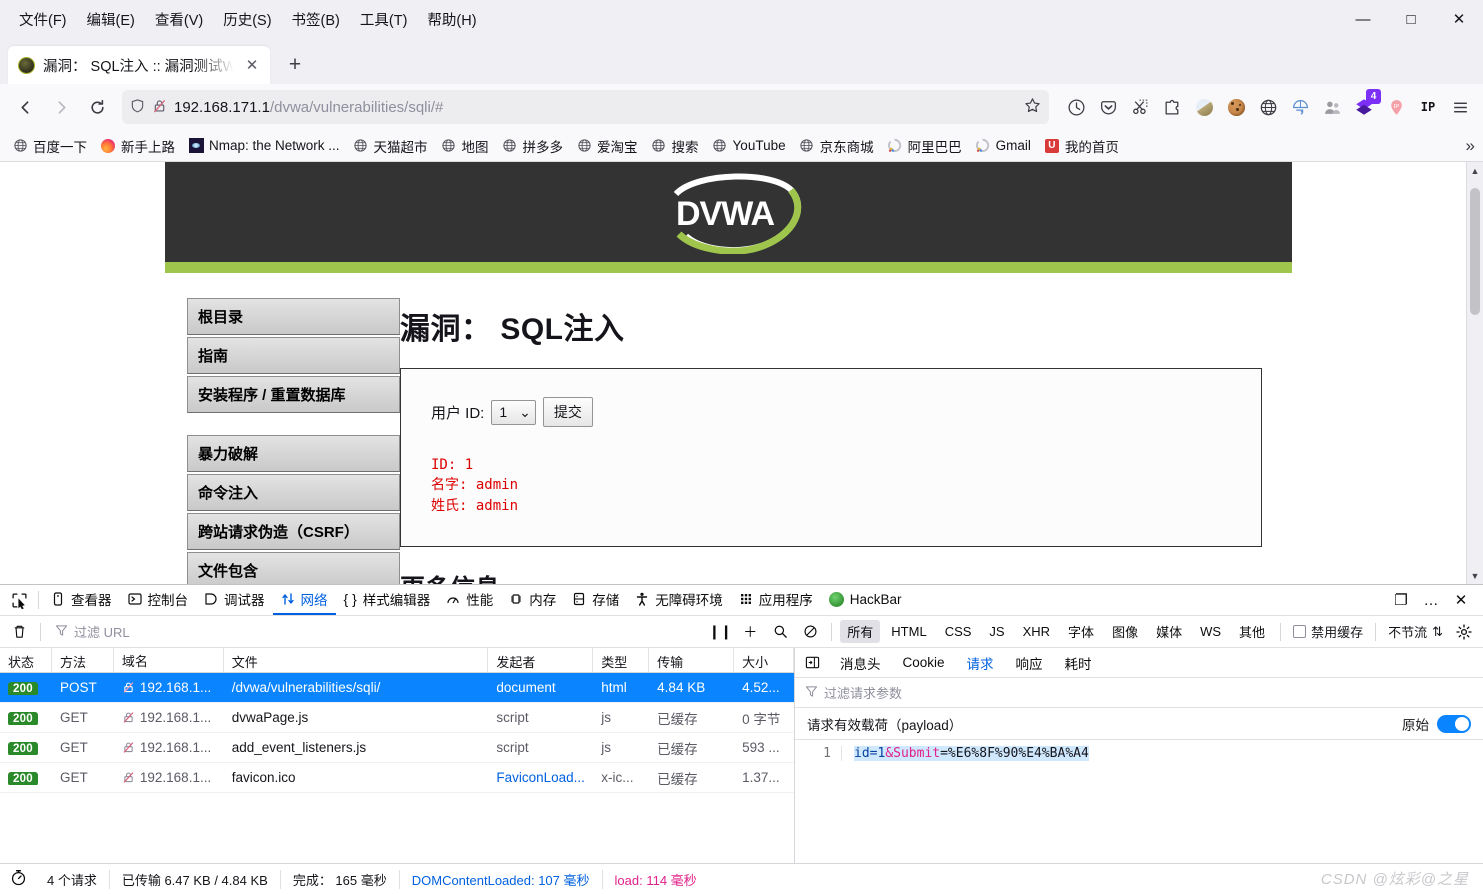 The width and height of the screenshot is (1483, 894). Describe the element at coordinates (1475, 170) in the screenshot. I see `scroll-up-icon: ▲` at that location.